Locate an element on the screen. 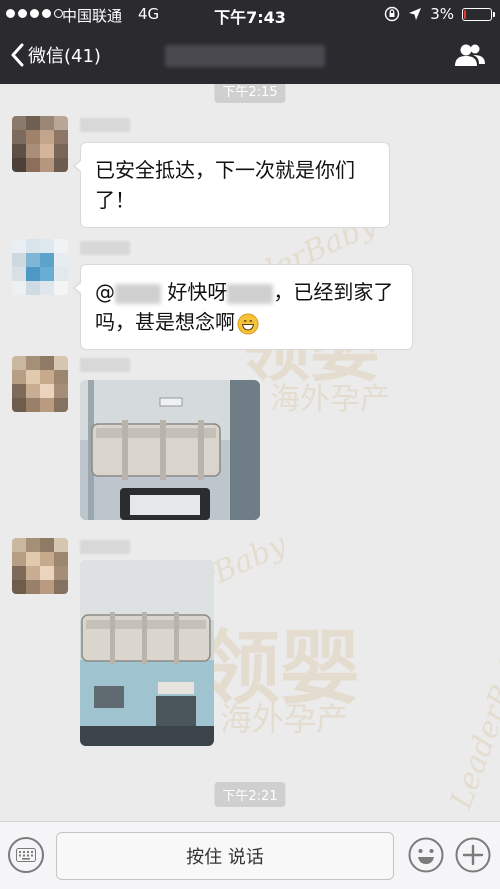  keyboard-icon is located at coordinates (26, 855).